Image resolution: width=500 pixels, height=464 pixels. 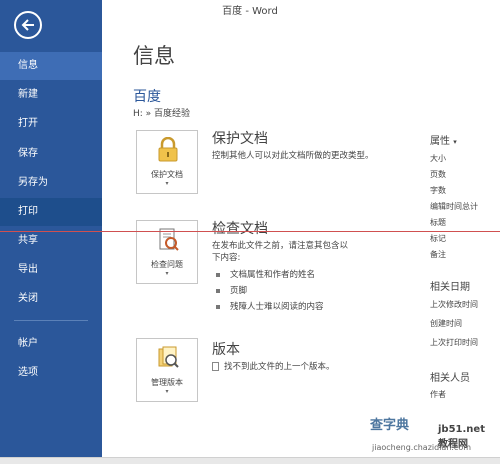 I want to click on check-for-issues-label: 检查问题, so click(x=167, y=264).